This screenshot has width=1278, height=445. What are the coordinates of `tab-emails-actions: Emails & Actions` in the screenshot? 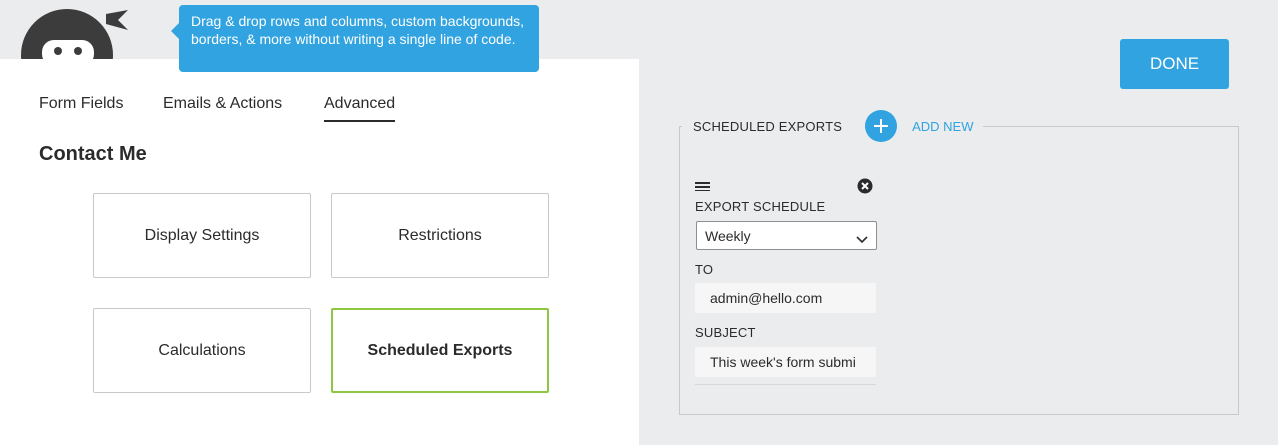 It's located at (222, 107).